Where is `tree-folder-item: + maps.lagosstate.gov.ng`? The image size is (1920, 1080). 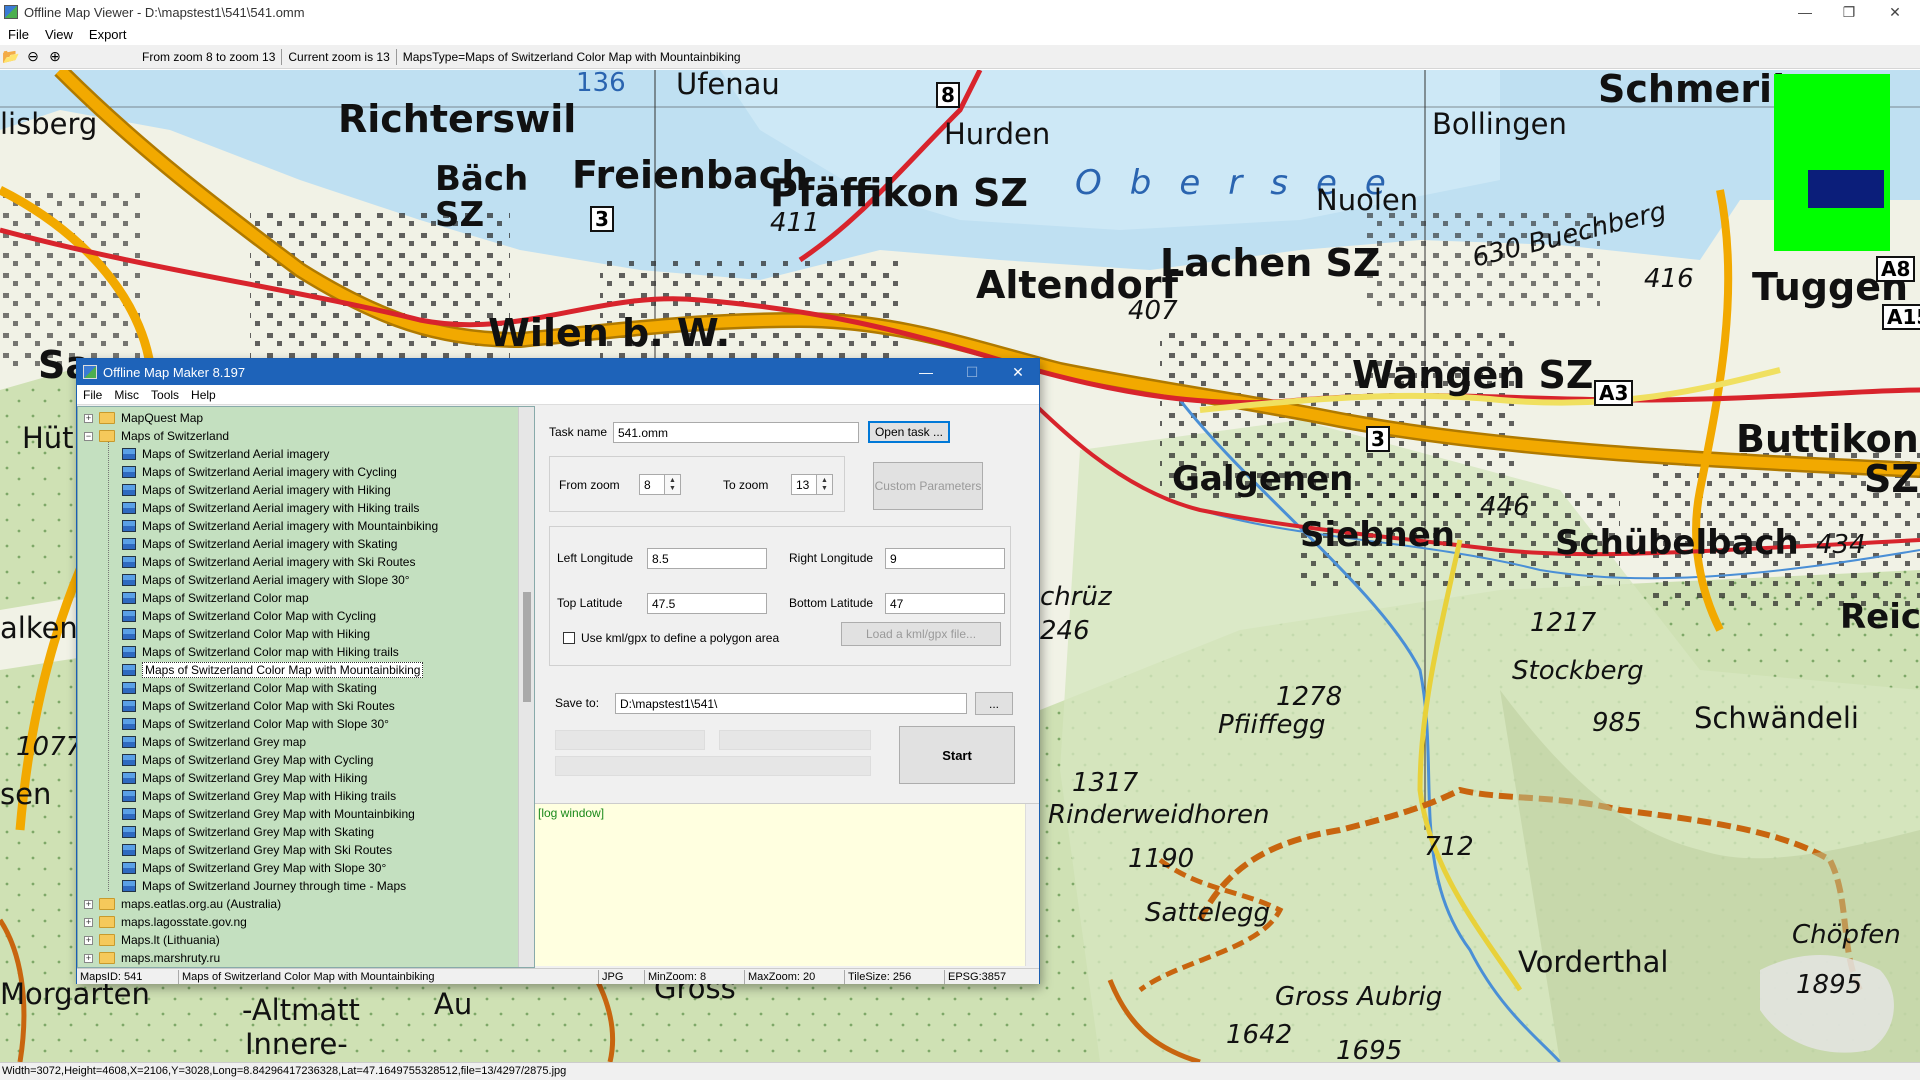
tree-folder-item: + maps.lagosstate.gov.ng is located at coordinates (165, 922).